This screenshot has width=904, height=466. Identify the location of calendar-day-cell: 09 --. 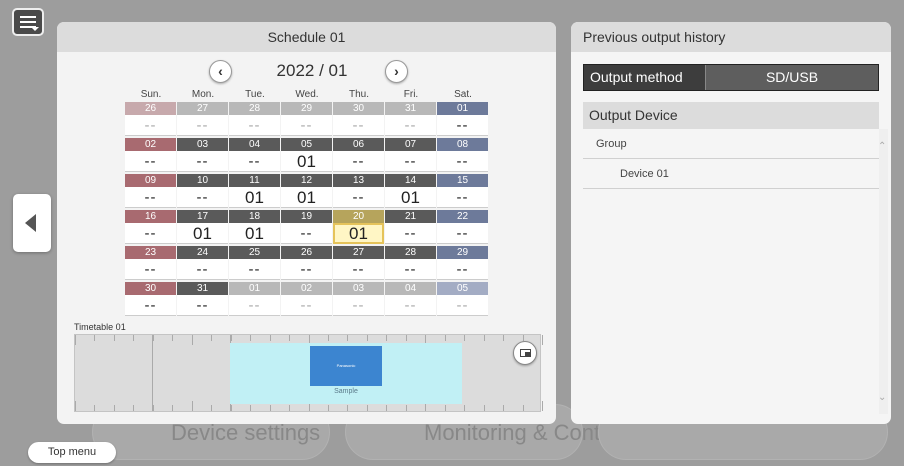
(150, 191).